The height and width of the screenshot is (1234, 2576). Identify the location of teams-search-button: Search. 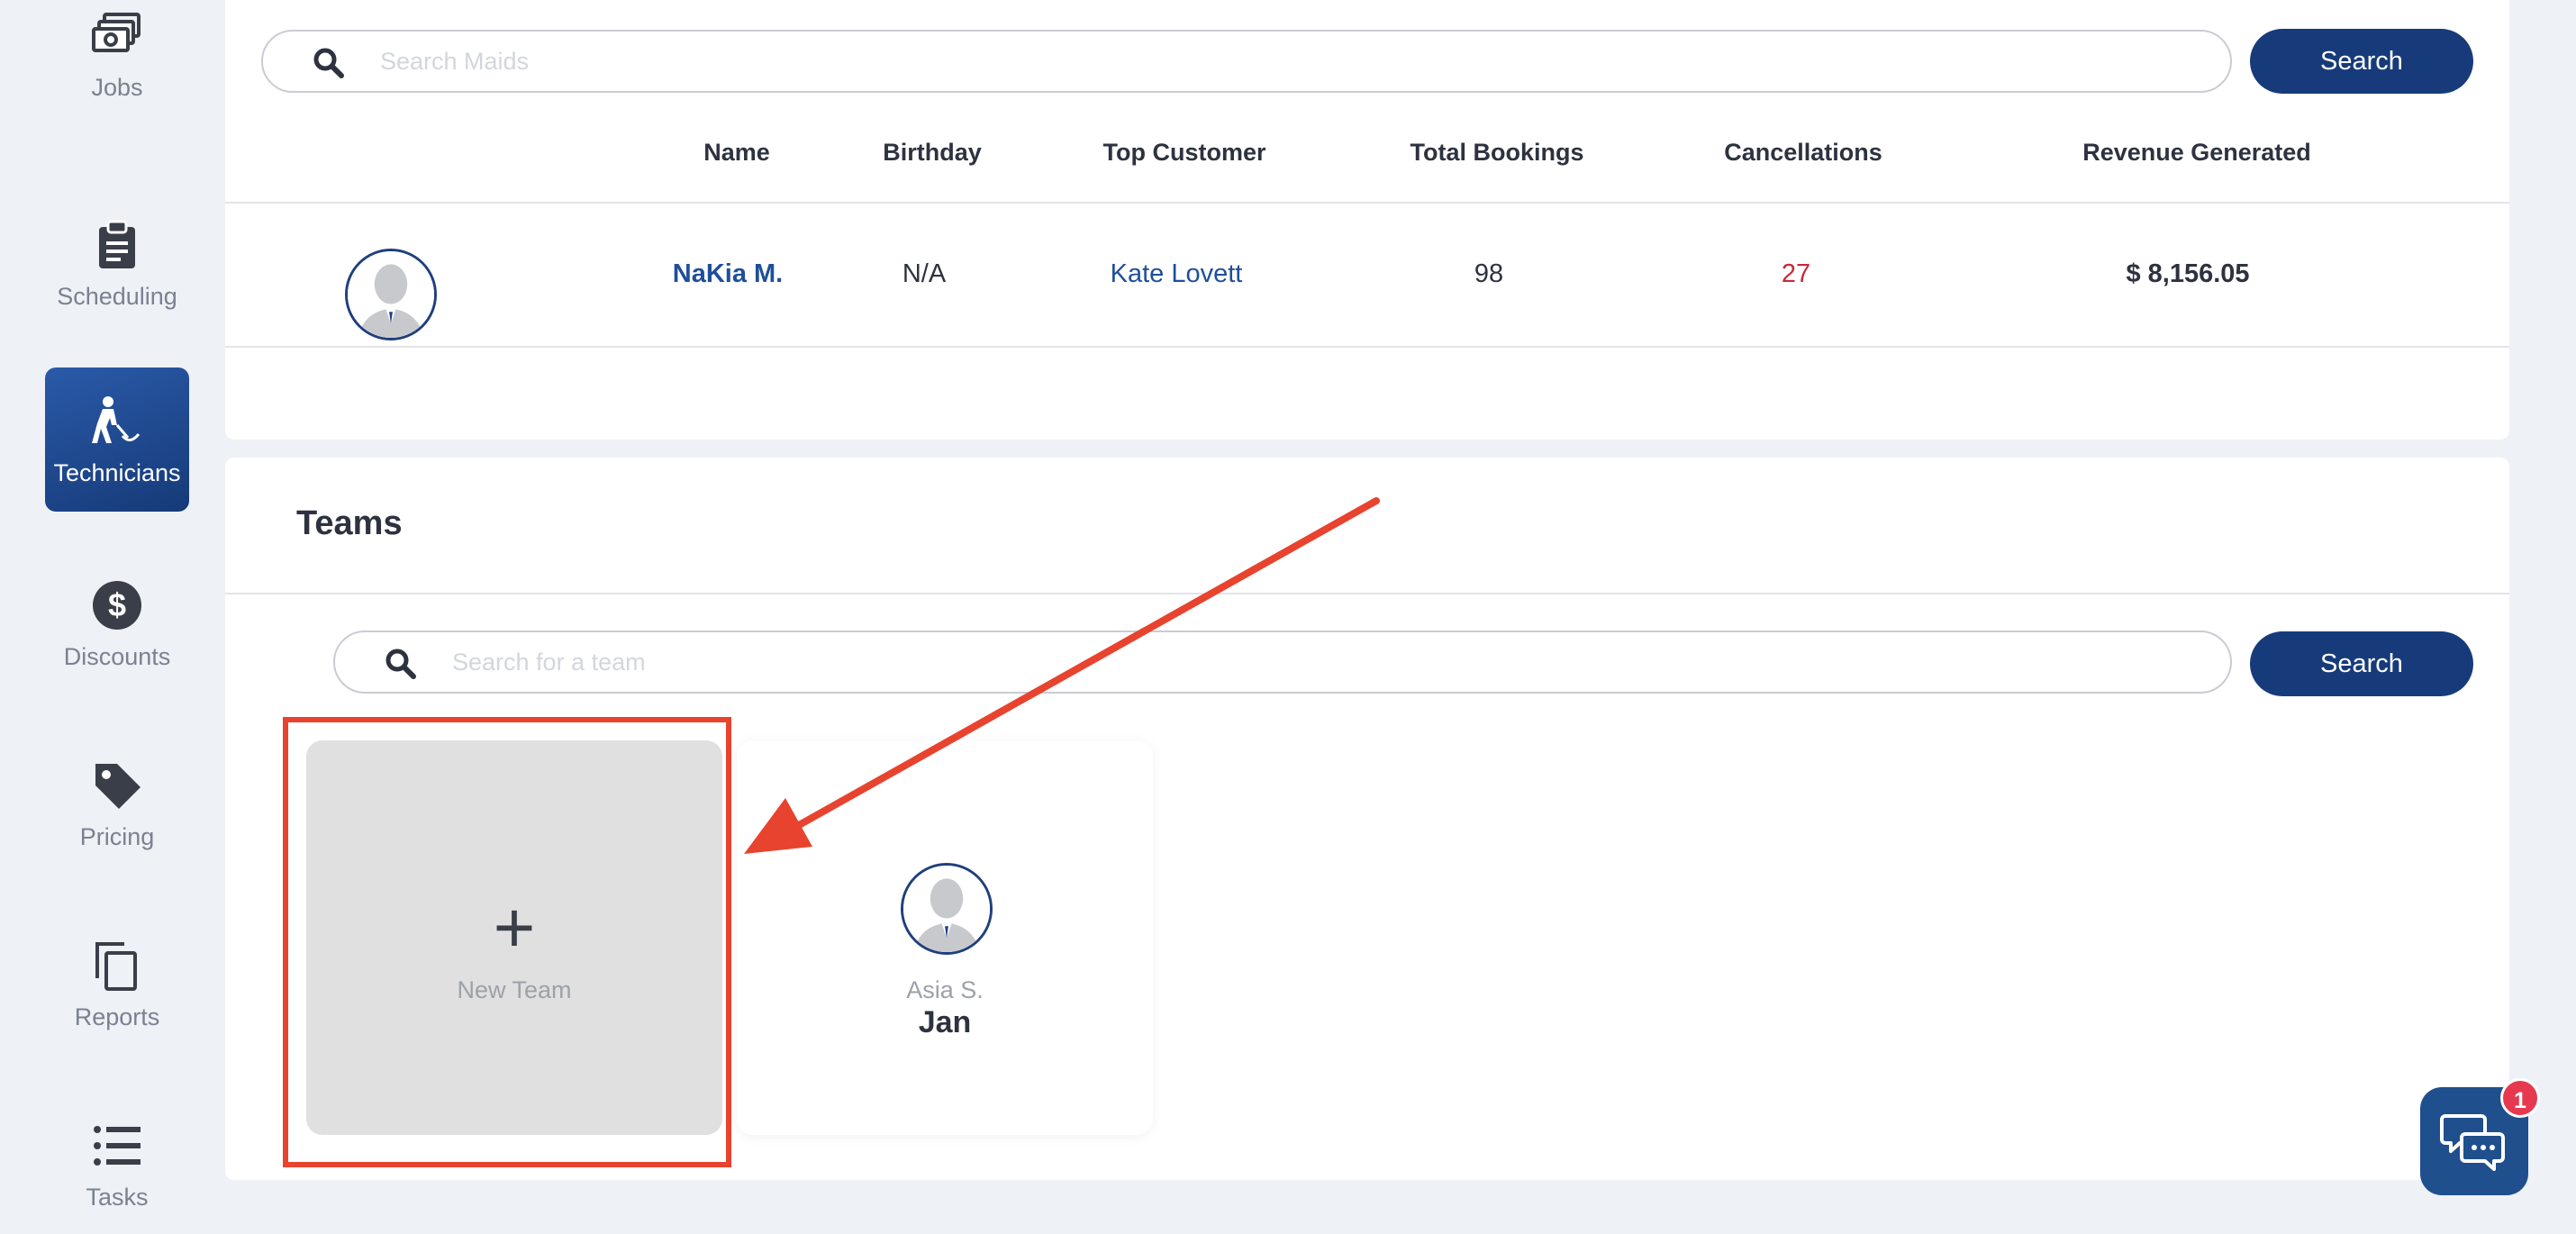
(2361, 663).